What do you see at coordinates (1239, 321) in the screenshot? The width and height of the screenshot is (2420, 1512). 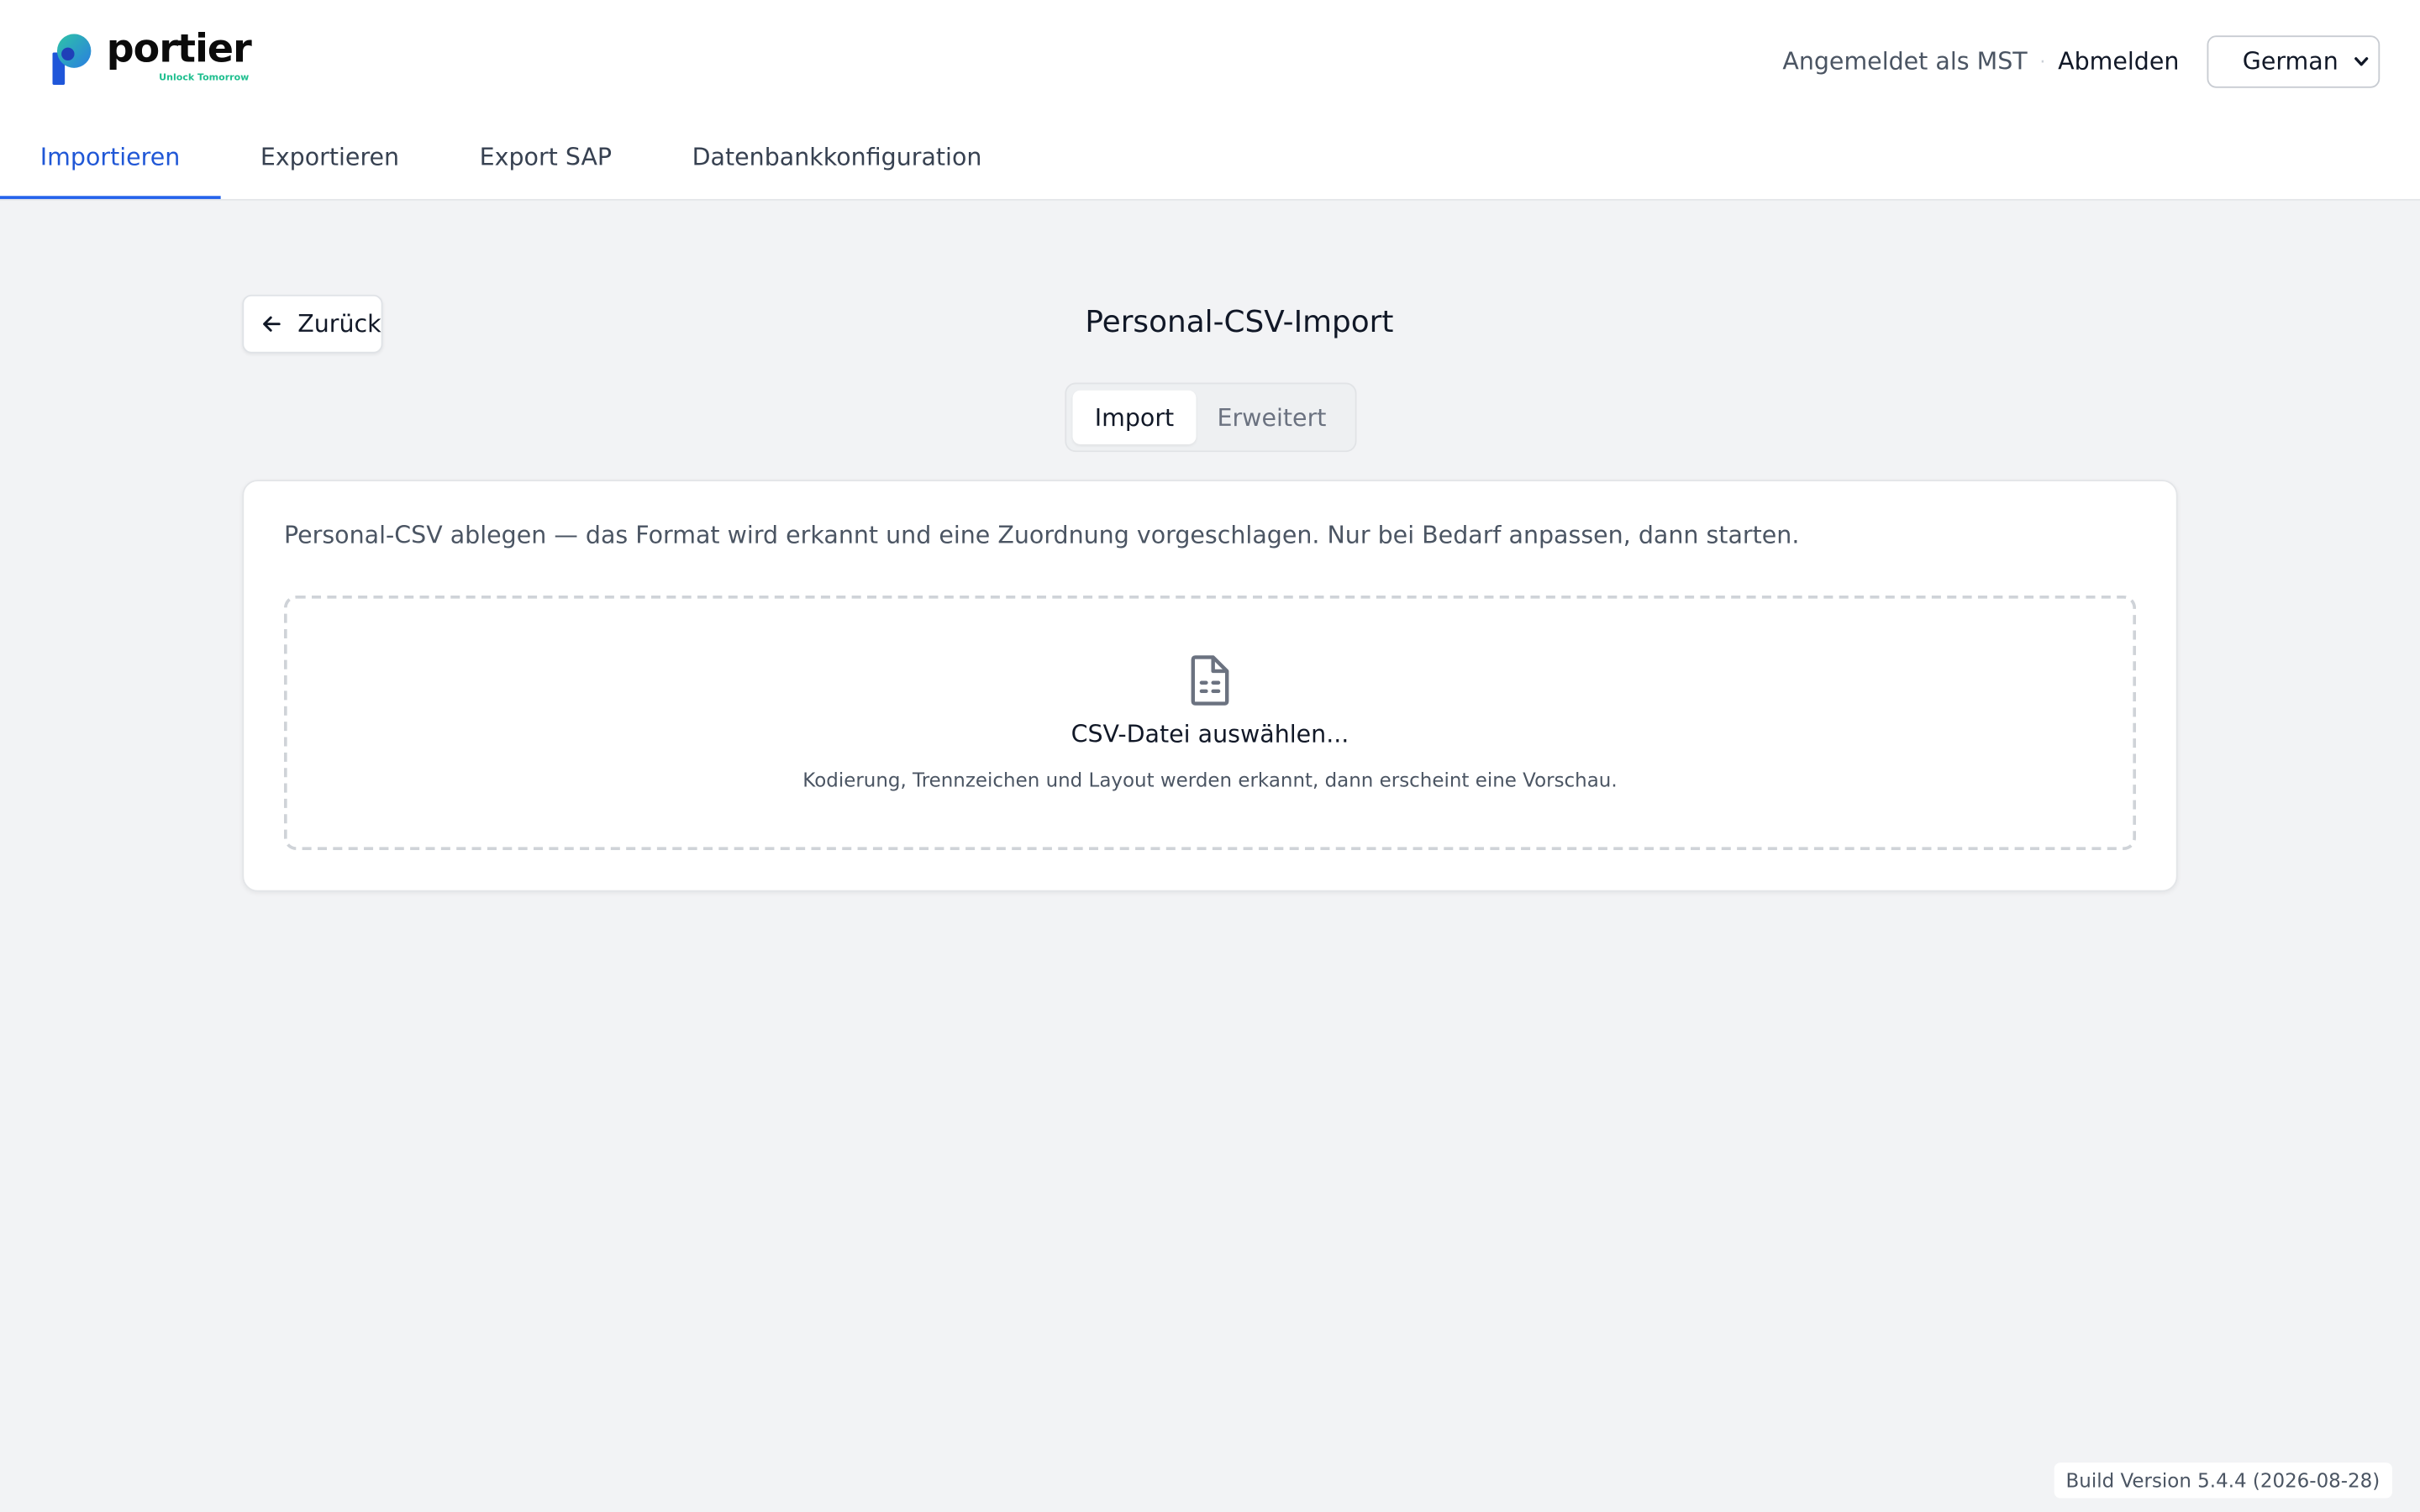 I see `page-title: Personal-CSV-Import` at bounding box center [1239, 321].